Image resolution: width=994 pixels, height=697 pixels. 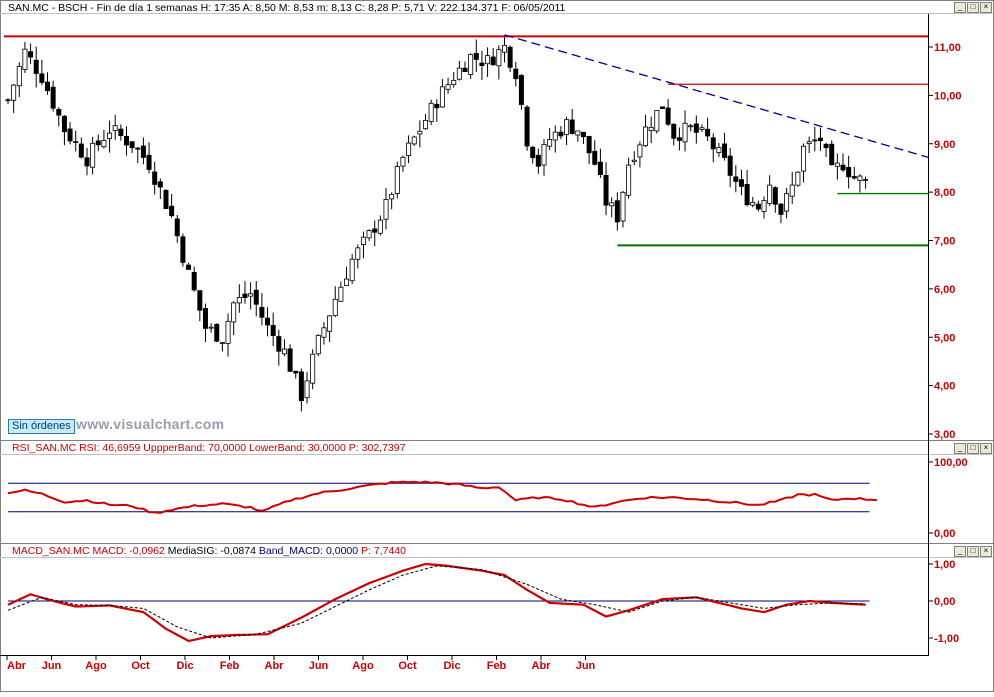 I want to click on maximize-button: □, so click(x=973, y=7).